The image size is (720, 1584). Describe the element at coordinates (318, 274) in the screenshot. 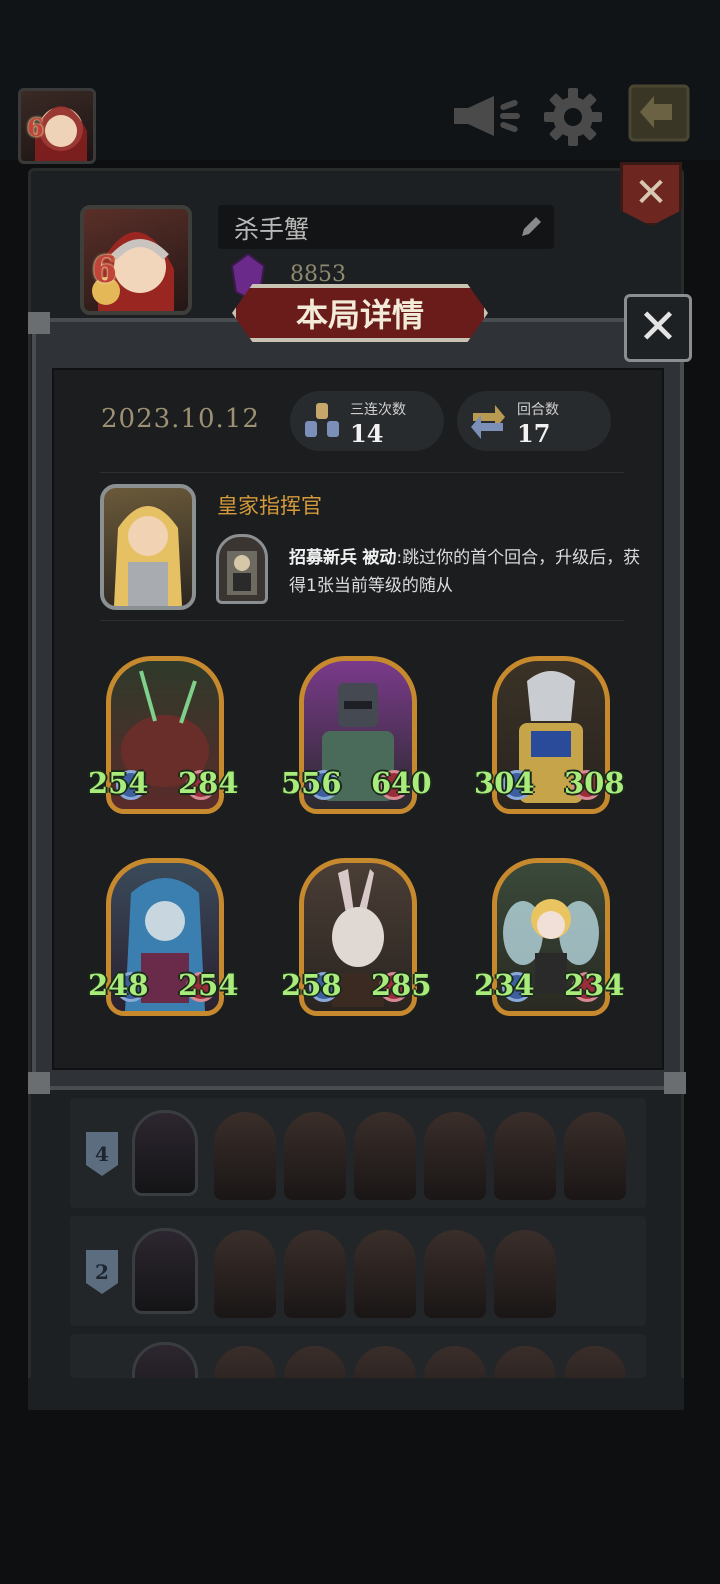

I see `player-score: 8853` at that location.